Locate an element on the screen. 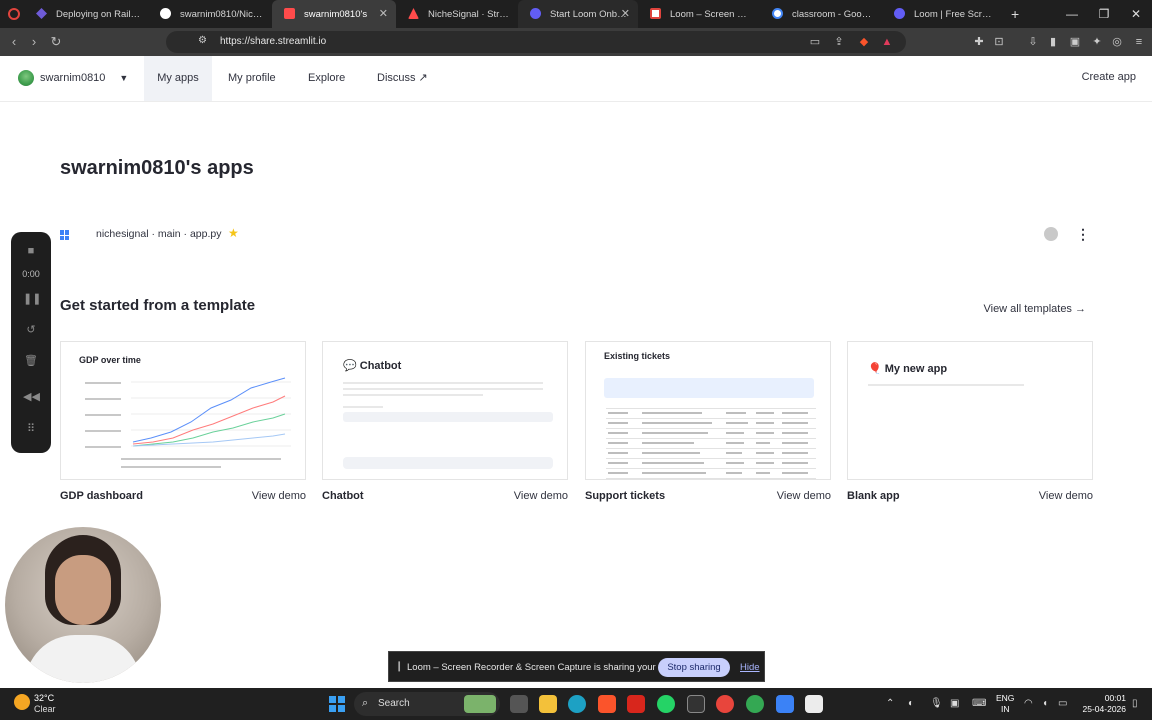 The height and width of the screenshot is (720, 1152). app-name: nichesignal · main · app.py is located at coordinates (158, 234).